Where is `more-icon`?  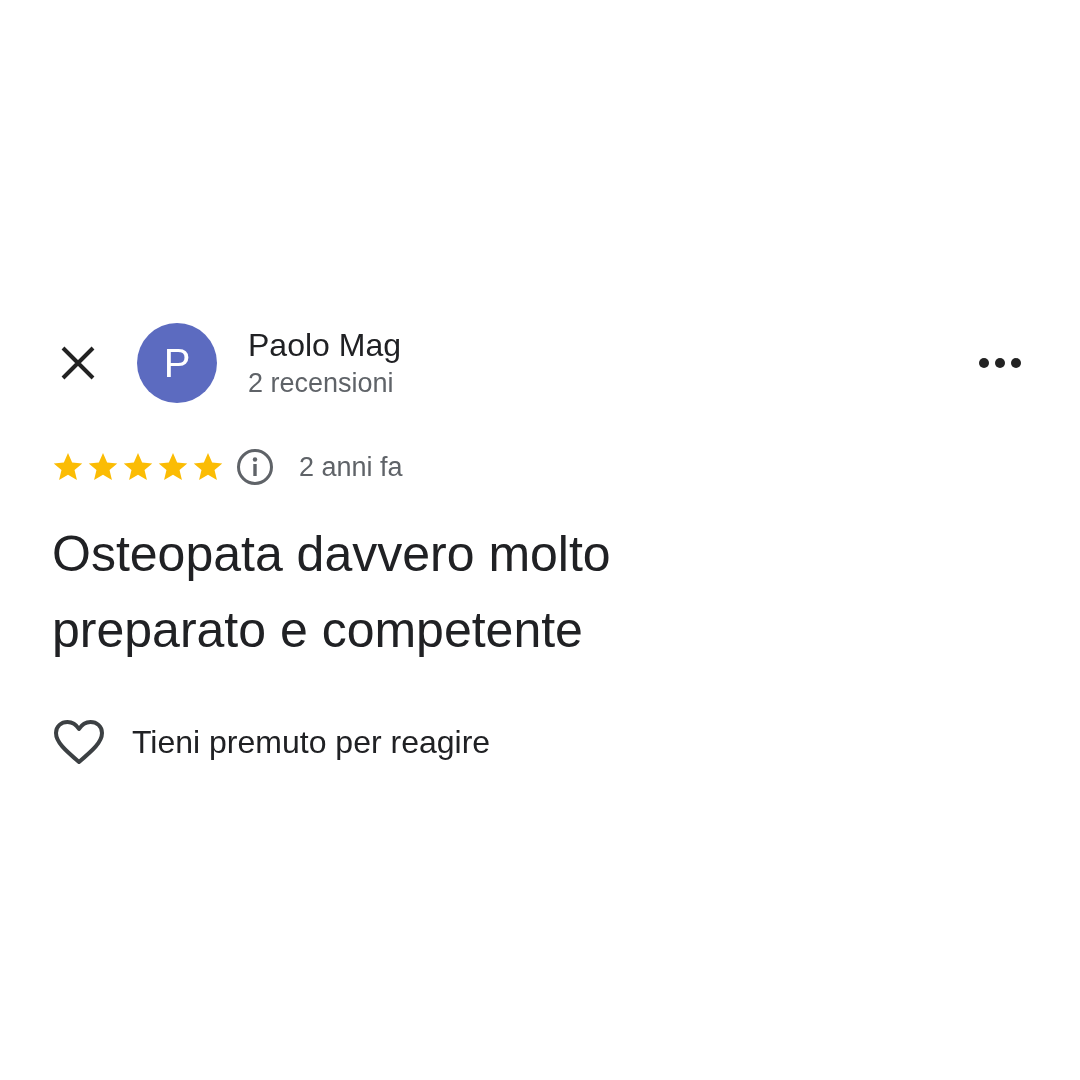
more-icon is located at coordinates (1000, 363).